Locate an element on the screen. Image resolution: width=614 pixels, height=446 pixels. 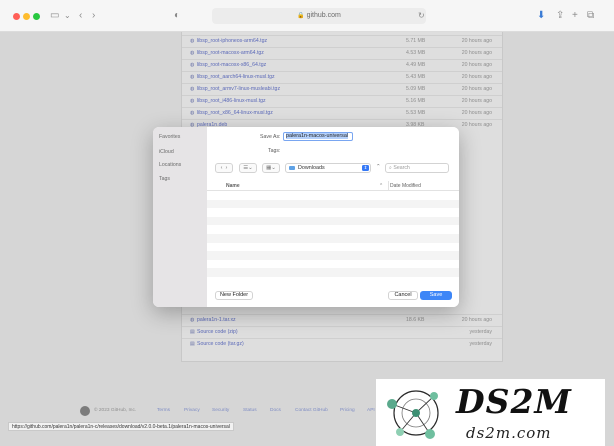
tags-label: Tags: is located at coordinates (274, 151).